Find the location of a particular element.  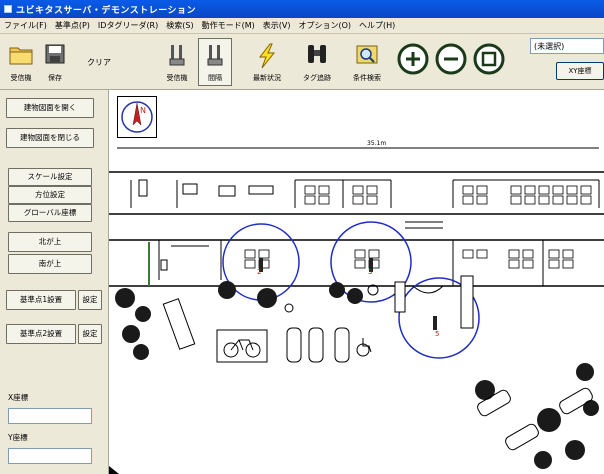

south-up-button: 南が上 is located at coordinates (50, 264).